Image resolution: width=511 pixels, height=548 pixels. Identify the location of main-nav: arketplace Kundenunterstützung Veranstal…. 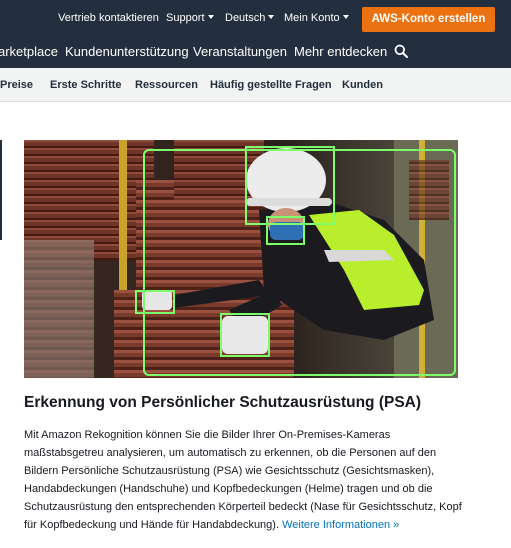
(255, 53).